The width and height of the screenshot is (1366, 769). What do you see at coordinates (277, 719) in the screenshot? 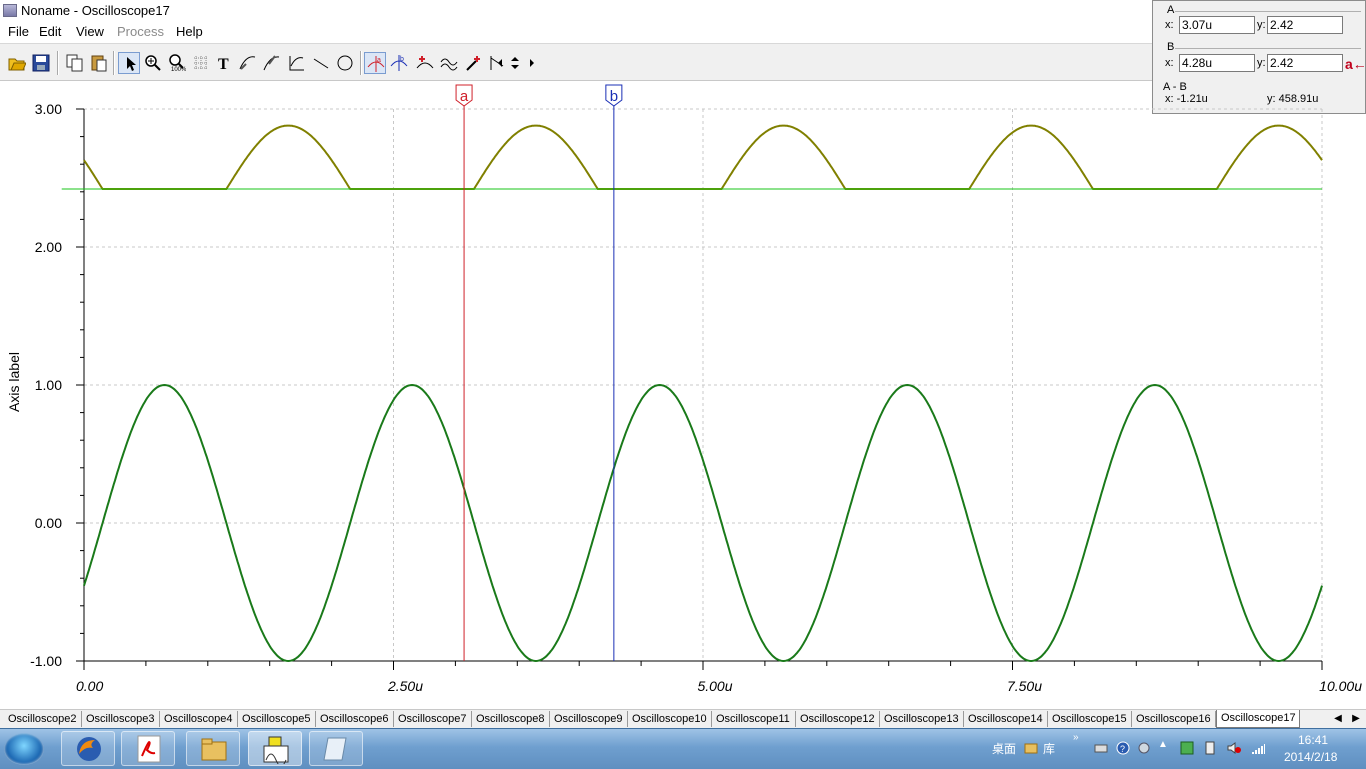
I see `tab-oscilloscope5: Oscilloscope5` at bounding box center [277, 719].